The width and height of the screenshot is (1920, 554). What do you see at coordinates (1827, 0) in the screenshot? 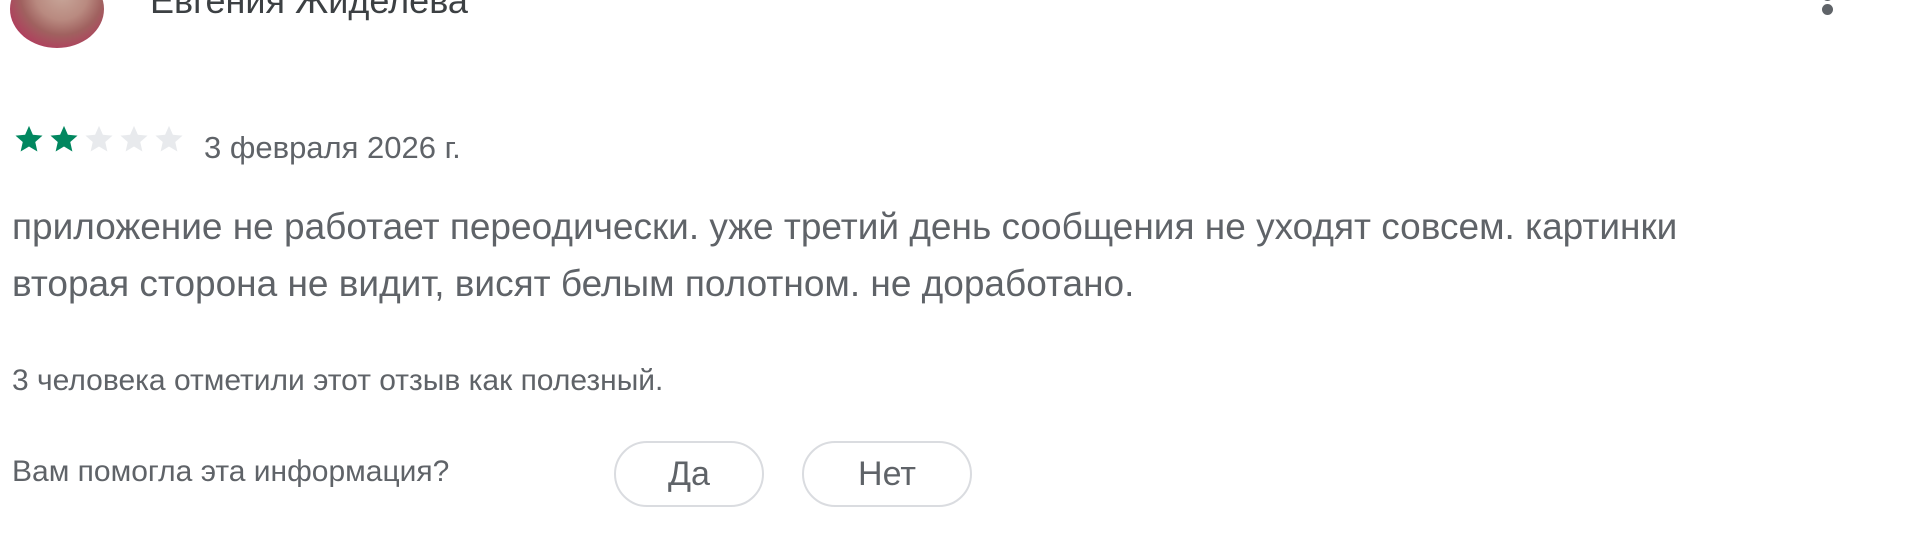
I see `more-vert-icon` at bounding box center [1827, 0].